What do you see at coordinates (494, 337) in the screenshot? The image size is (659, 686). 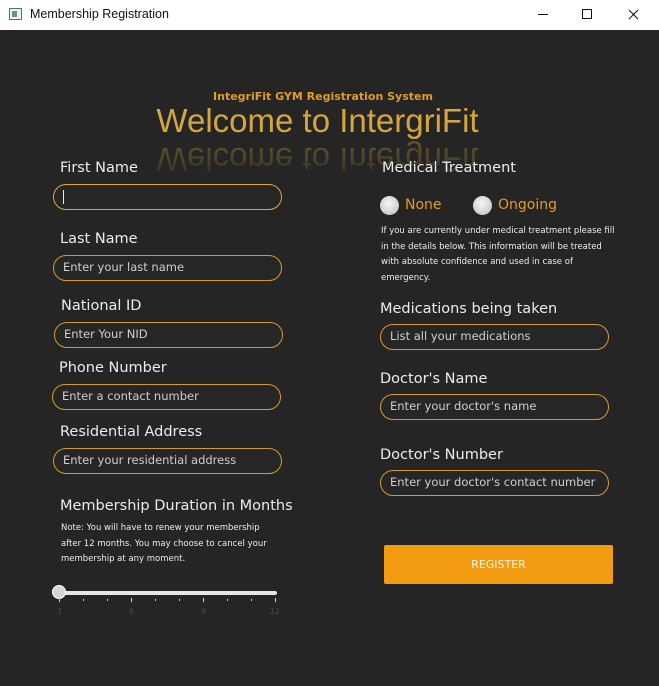 I see `medications-field: List all your medications` at bounding box center [494, 337].